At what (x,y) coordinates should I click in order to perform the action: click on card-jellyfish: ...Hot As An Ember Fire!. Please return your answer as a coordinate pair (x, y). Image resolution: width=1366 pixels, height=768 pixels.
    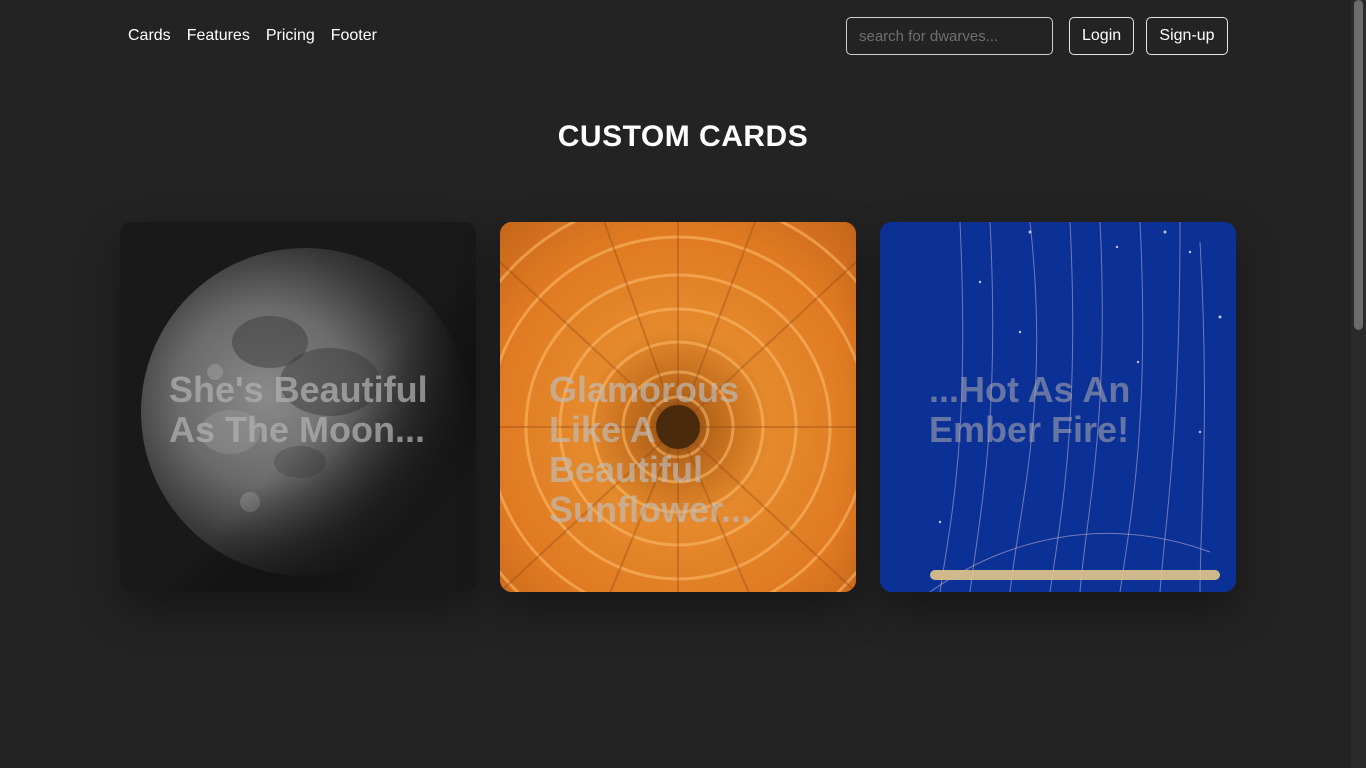
    Looking at the image, I should click on (1058, 407).